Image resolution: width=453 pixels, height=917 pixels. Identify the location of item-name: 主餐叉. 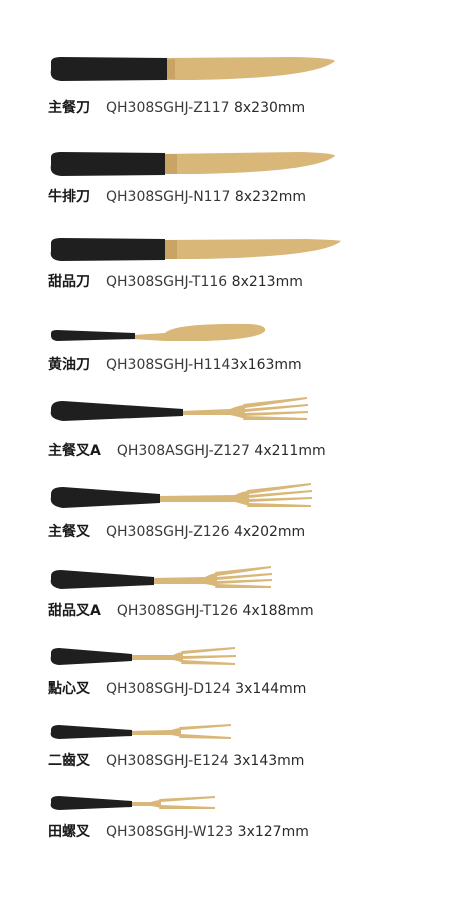
(69, 532).